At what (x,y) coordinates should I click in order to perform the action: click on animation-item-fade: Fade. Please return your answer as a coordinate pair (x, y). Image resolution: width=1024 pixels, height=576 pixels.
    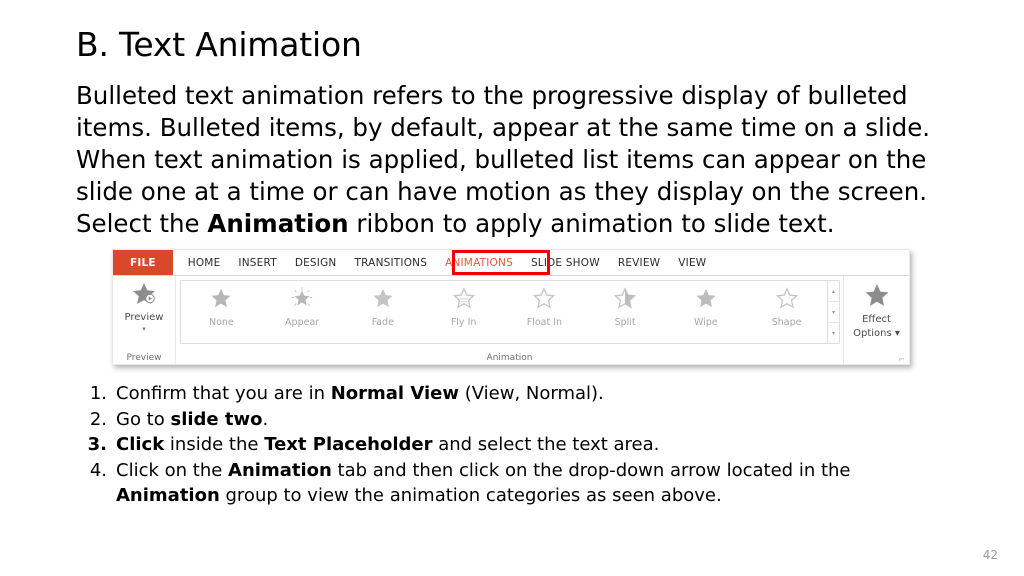
    Looking at the image, I should click on (383, 307).